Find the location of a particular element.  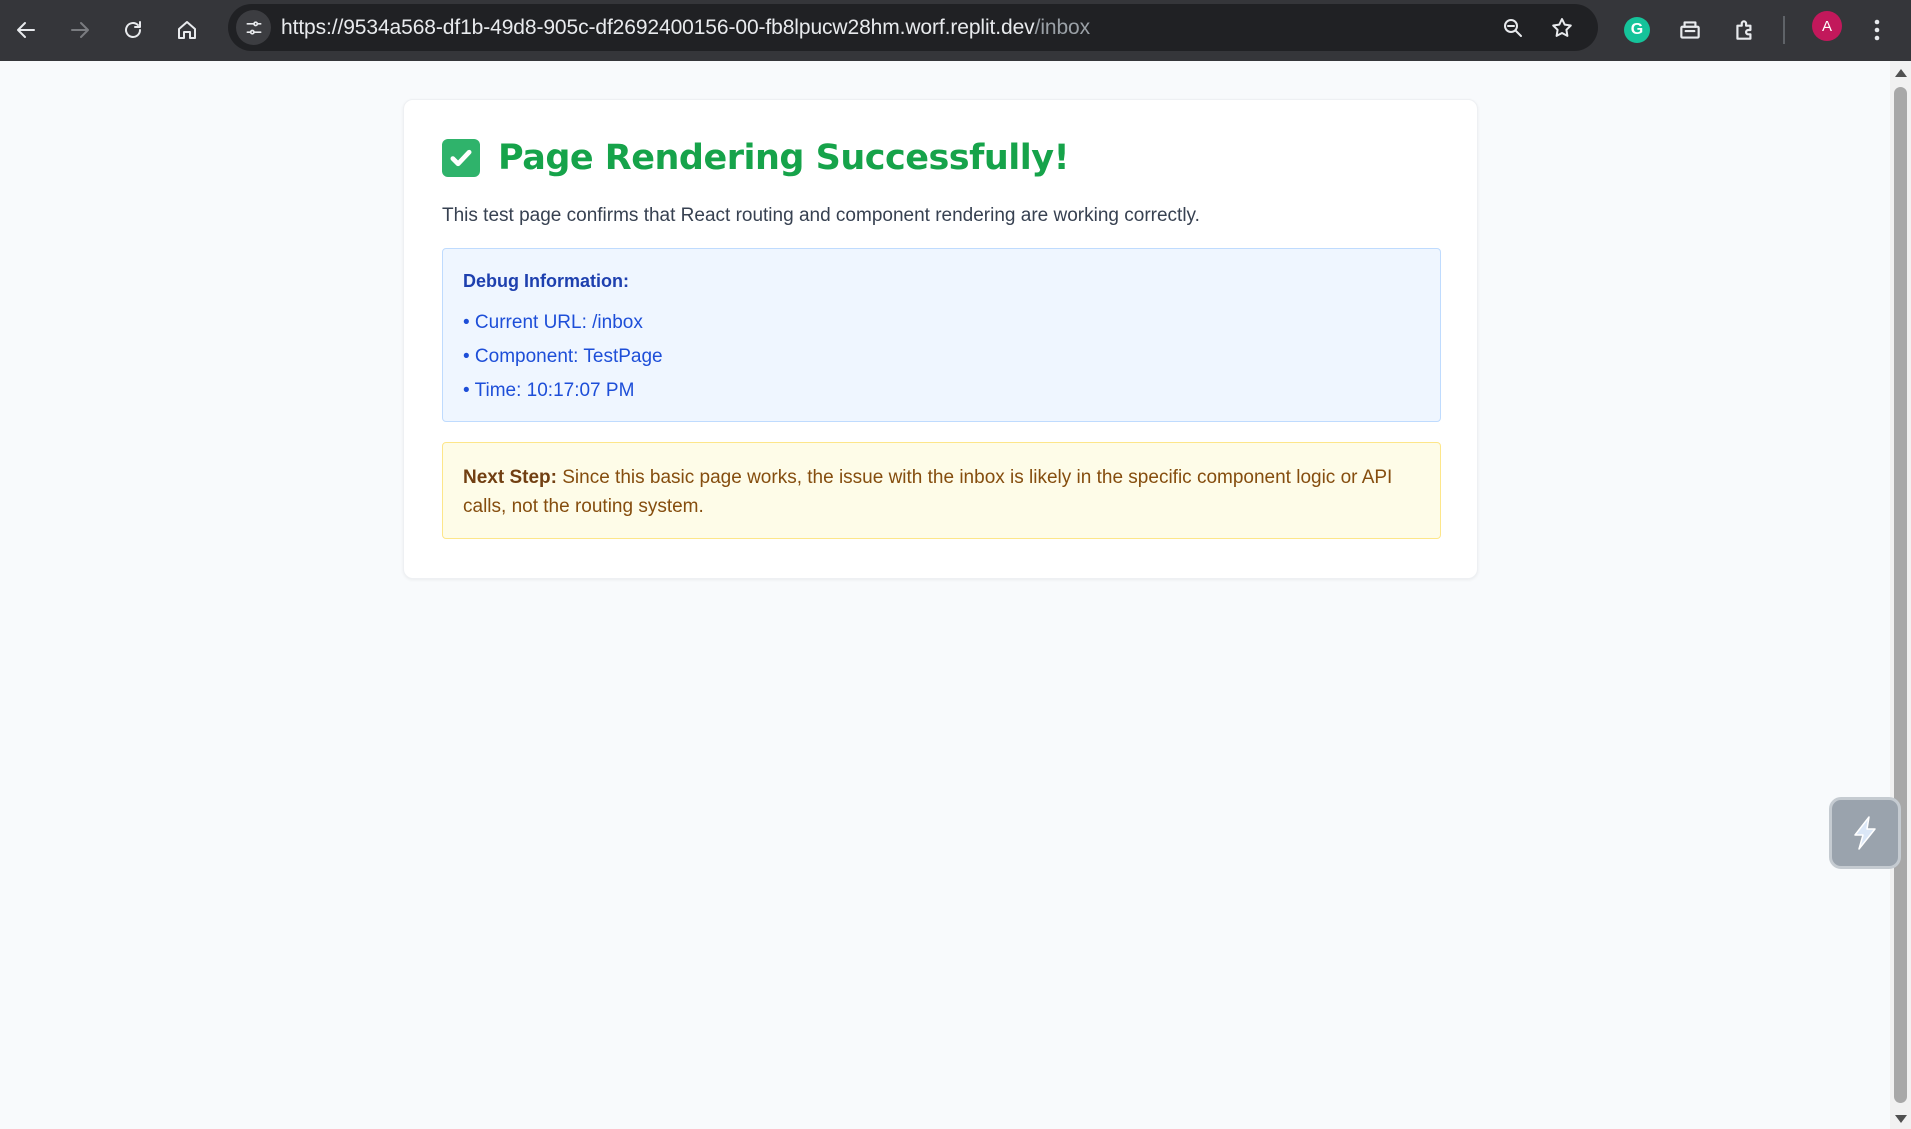

next-step-label: Next Step: is located at coordinates (510, 477).